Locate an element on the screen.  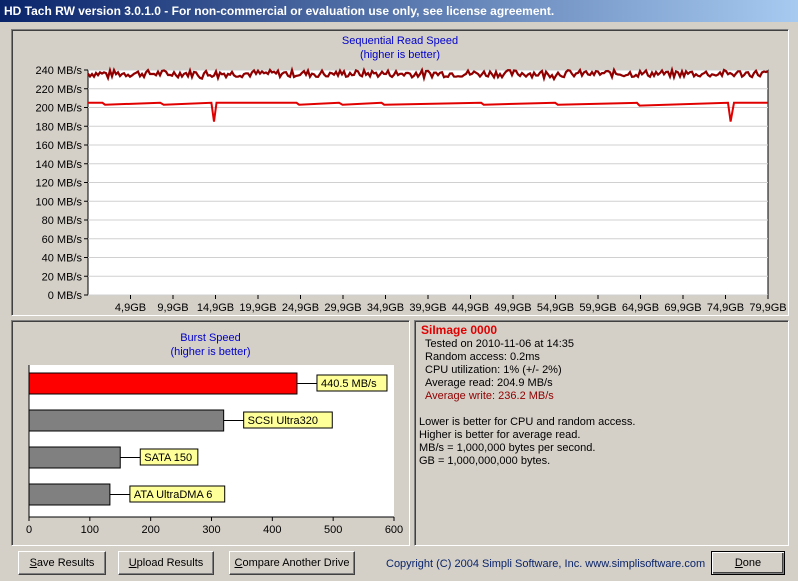
seq-xtick-label: 39,9GB is located at coordinates (427, 308).